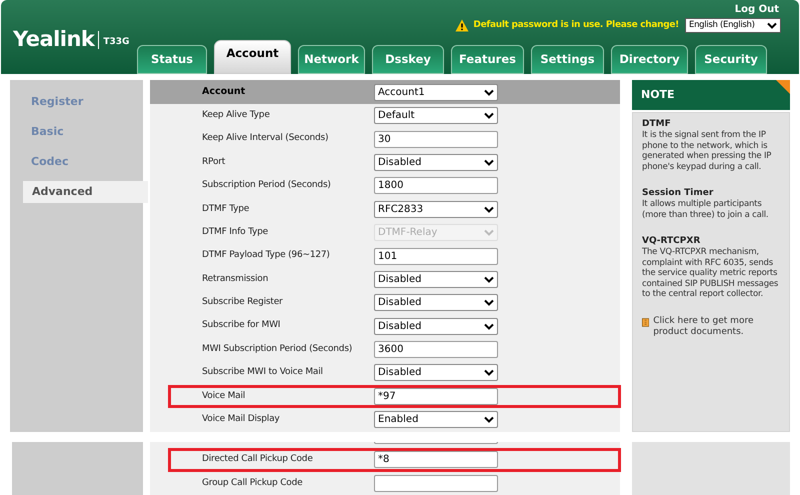  I want to click on nav-tab: Dsskey, so click(408, 59).